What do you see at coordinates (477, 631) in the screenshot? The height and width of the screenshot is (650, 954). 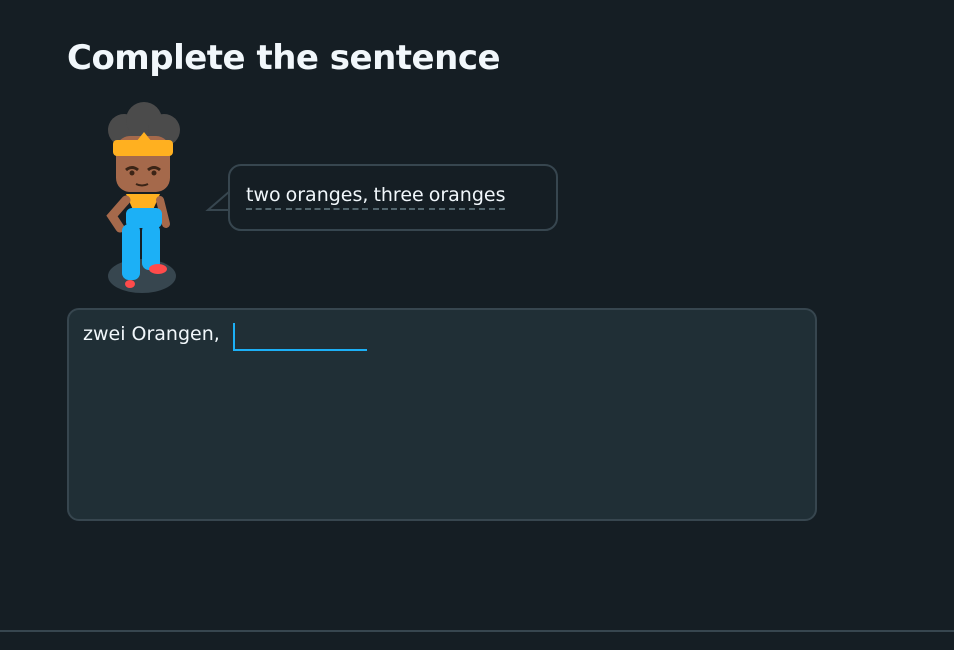 I see `footer-divider` at bounding box center [477, 631].